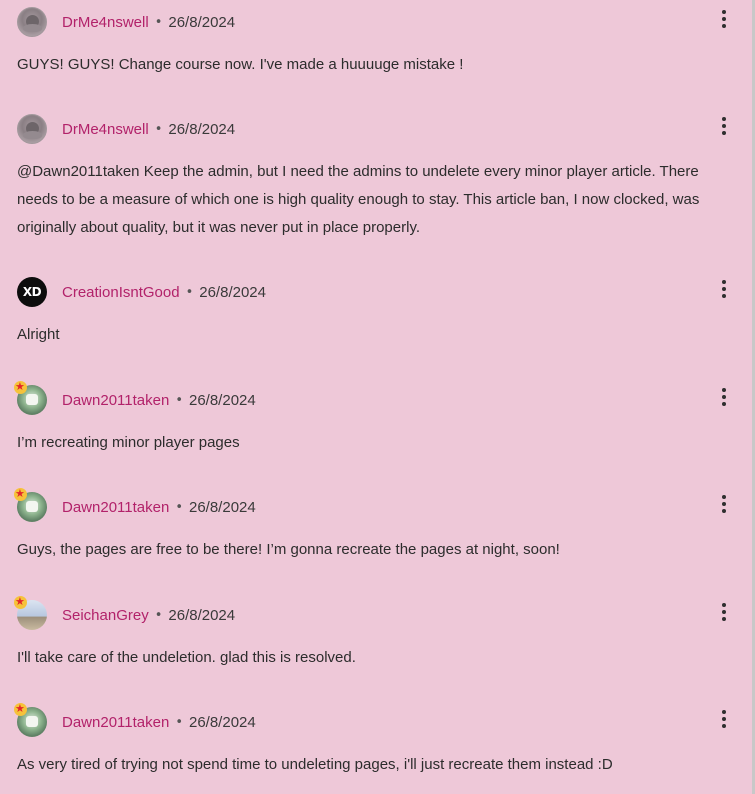 The height and width of the screenshot is (794, 755). Describe the element at coordinates (128, 442) in the screenshot. I see `comment-text: I’m recreating minor player pages` at that location.